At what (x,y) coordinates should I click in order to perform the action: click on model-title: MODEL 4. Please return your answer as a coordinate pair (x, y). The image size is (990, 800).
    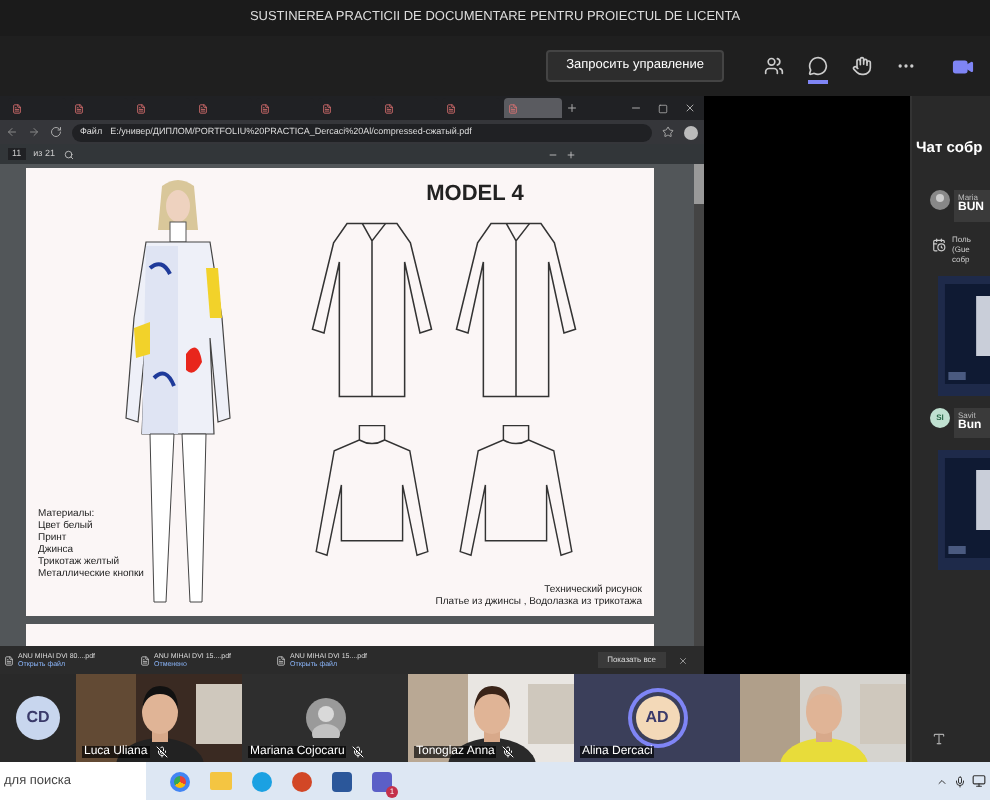
    Looking at the image, I should click on (475, 195).